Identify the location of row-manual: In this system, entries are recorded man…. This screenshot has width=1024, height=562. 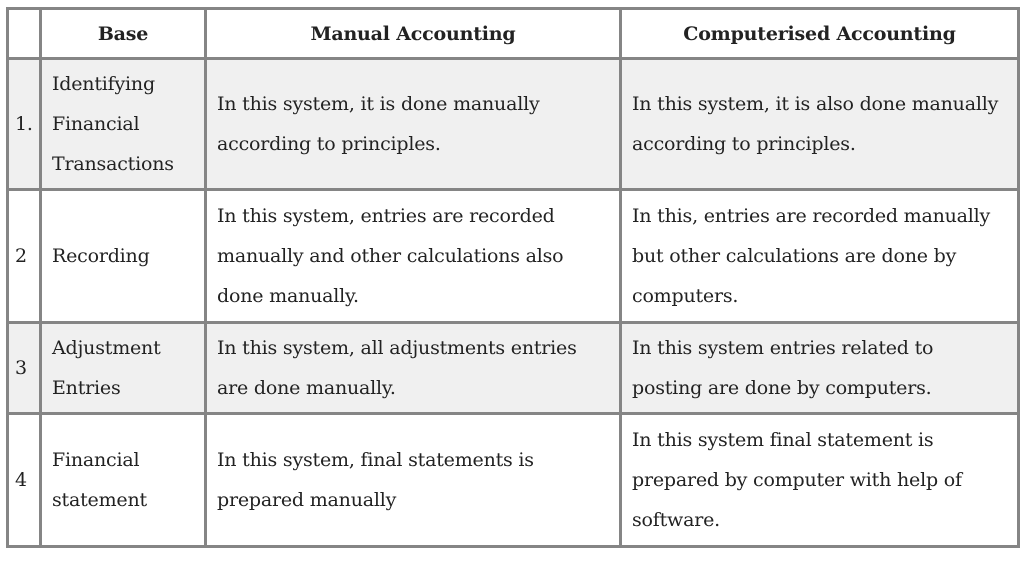
(413, 256).